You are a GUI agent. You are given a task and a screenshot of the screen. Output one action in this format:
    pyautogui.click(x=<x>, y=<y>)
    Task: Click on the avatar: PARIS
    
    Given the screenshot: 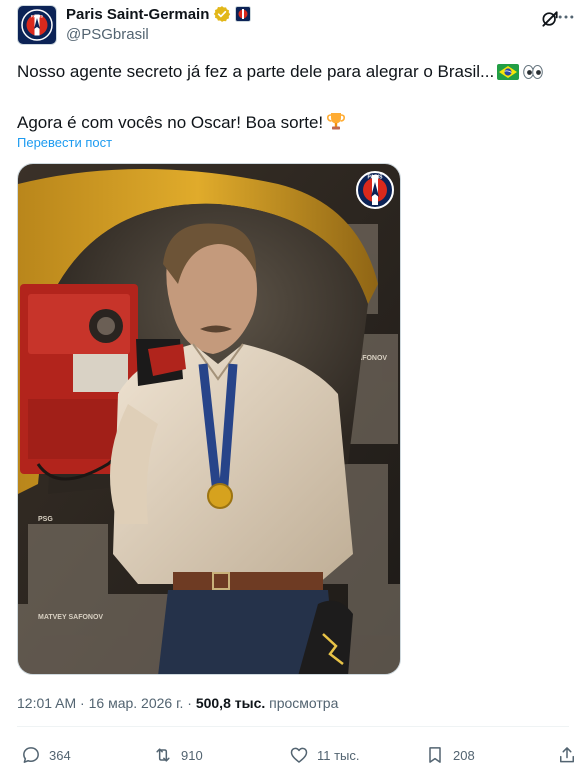 What is the action you would take?
    pyautogui.click(x=37, y=25)
    